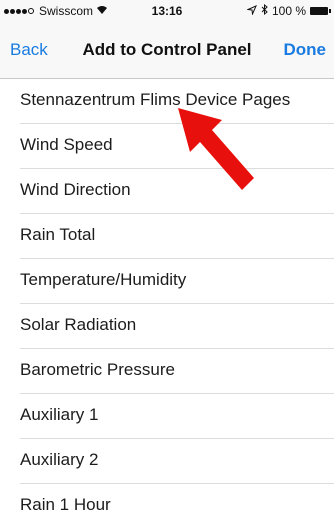 Image resolution: width=334 pixels, height=528 pixels. I want to click on list-item-rain-total: Rain Total, so click(177, 236).